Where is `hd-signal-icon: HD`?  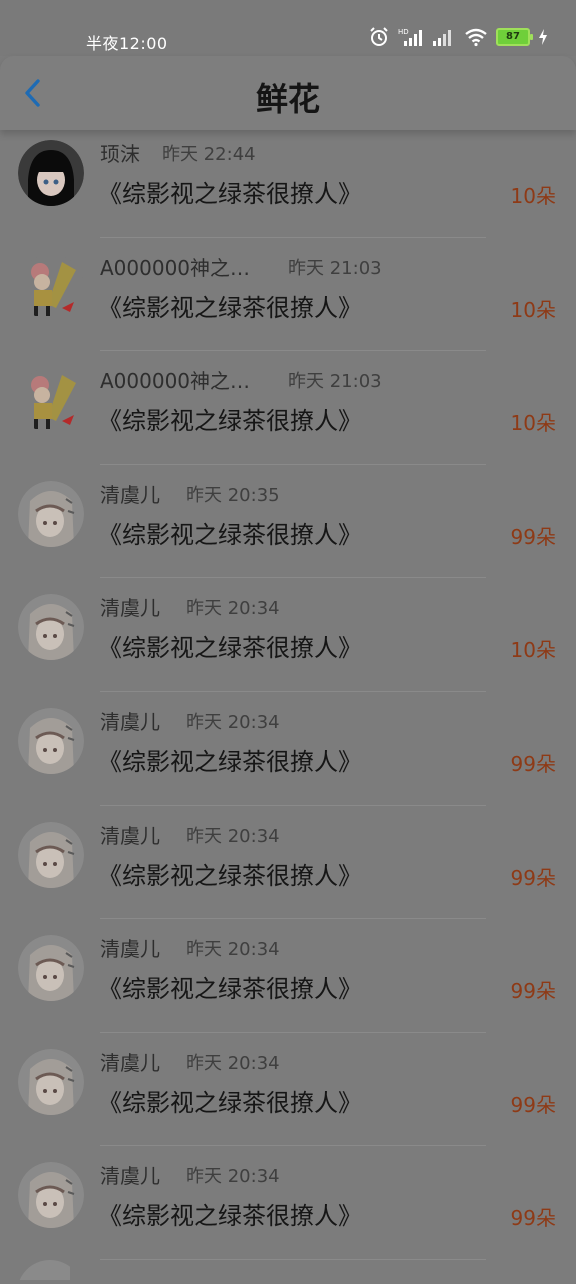
hd-signal-icon: HD is located at coordinates (410, 37).